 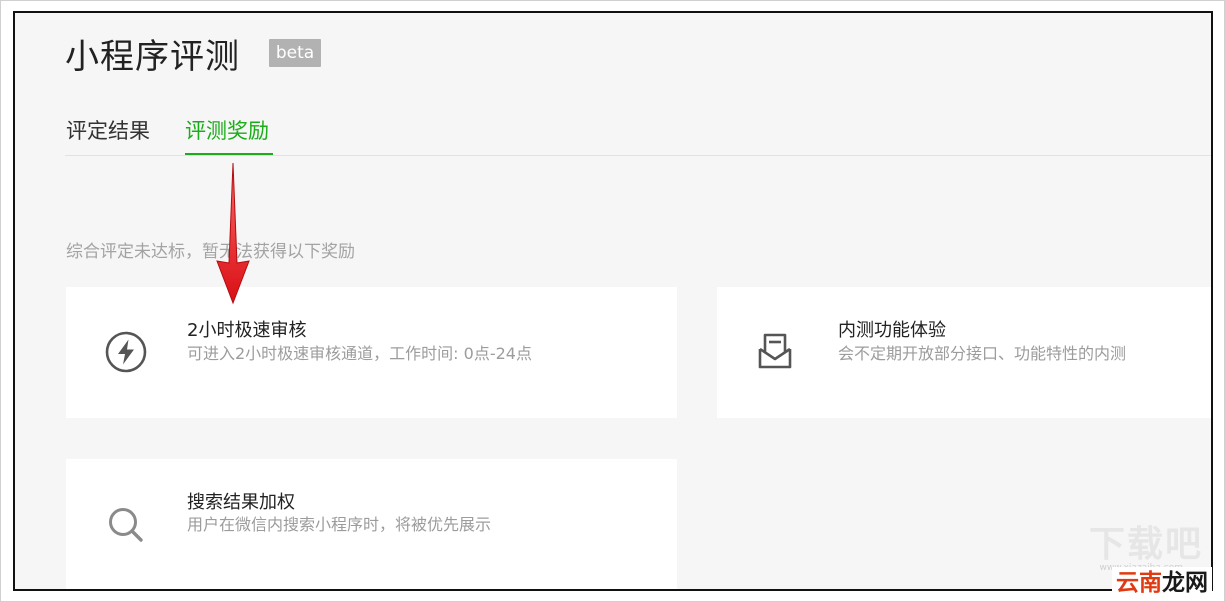 I want to click on card-title: 2小时极速审核, so click(x=247, y=330).